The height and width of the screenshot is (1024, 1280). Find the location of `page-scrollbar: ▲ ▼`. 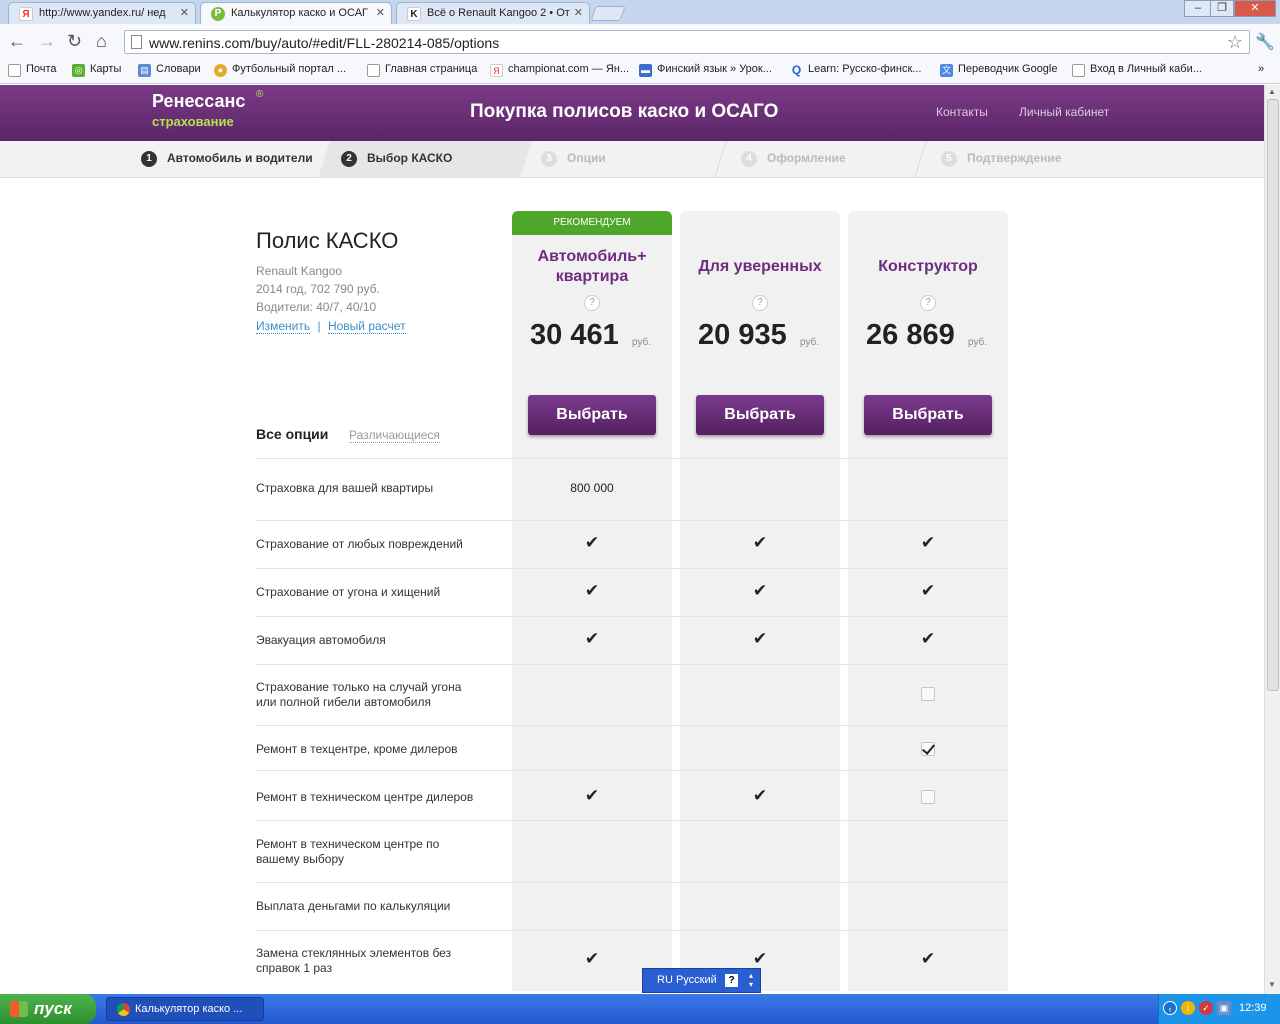

page-scrollbar: ▲ ▼ is located at coordinates (1272, 539).